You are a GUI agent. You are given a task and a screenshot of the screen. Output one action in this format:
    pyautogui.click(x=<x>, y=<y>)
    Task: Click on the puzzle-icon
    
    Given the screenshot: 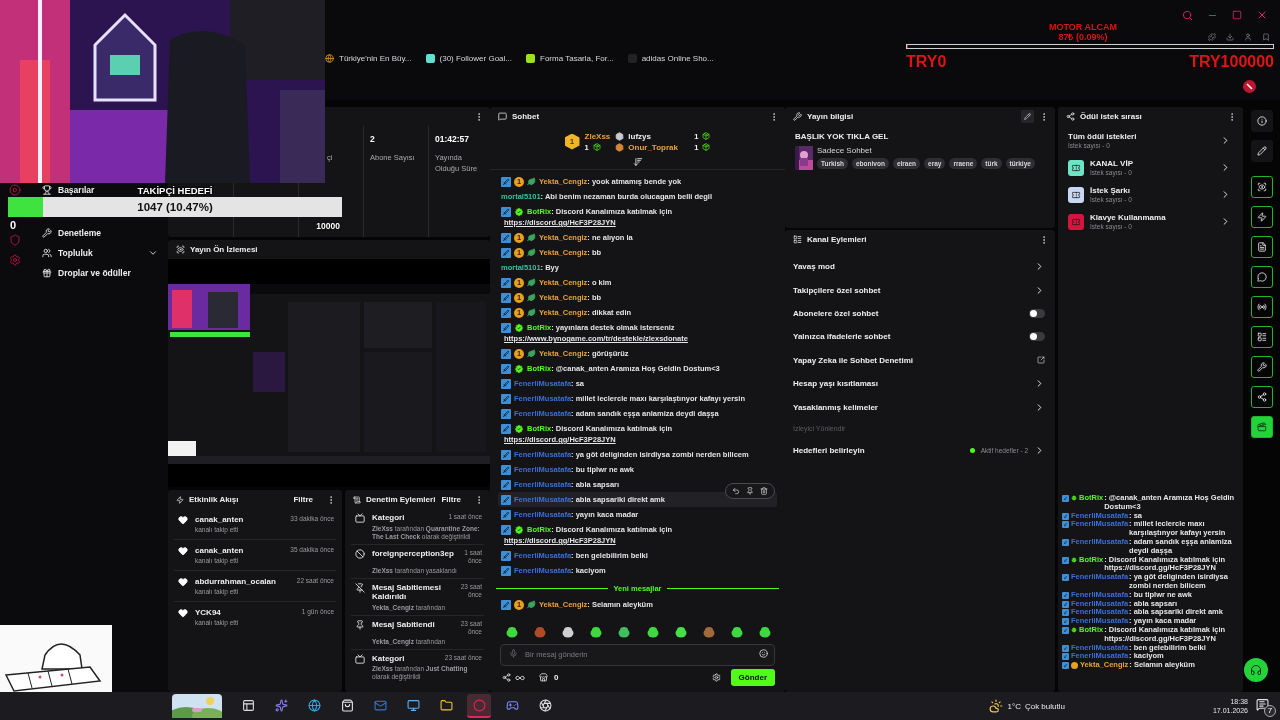 What is the action you would take?
    pyautogui.click(x=1212, y=37)
    